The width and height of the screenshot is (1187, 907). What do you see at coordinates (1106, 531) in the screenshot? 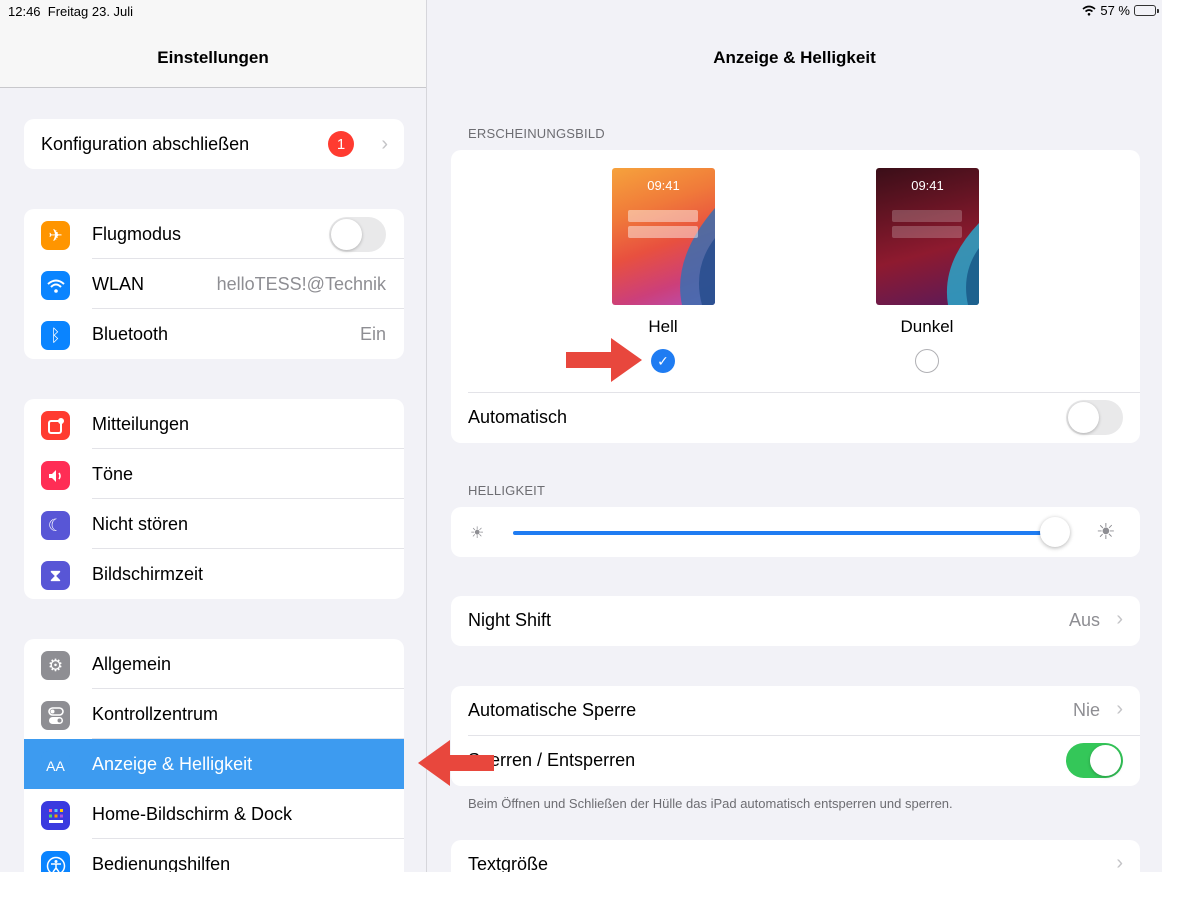
I see `sun-large-icon: ☀` at bounding box center [1106, 531].